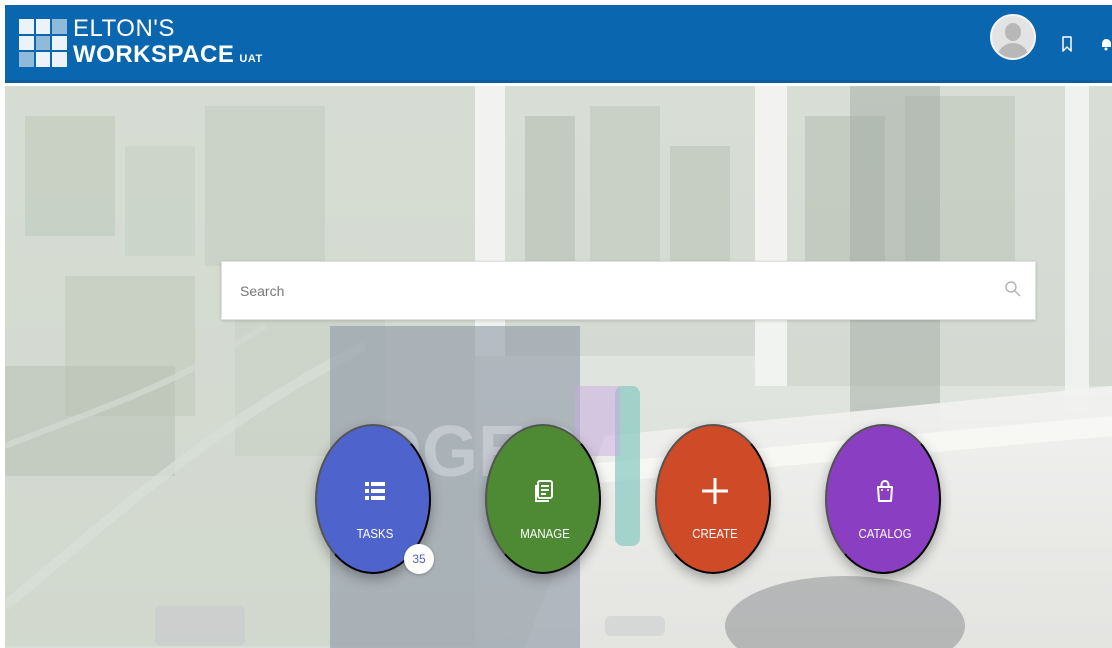 The image size is (1112, 648). What do you see at coordinates (43, 43) in the screenshot?
I see `workspace-logo` at bounding box center [43, 43].